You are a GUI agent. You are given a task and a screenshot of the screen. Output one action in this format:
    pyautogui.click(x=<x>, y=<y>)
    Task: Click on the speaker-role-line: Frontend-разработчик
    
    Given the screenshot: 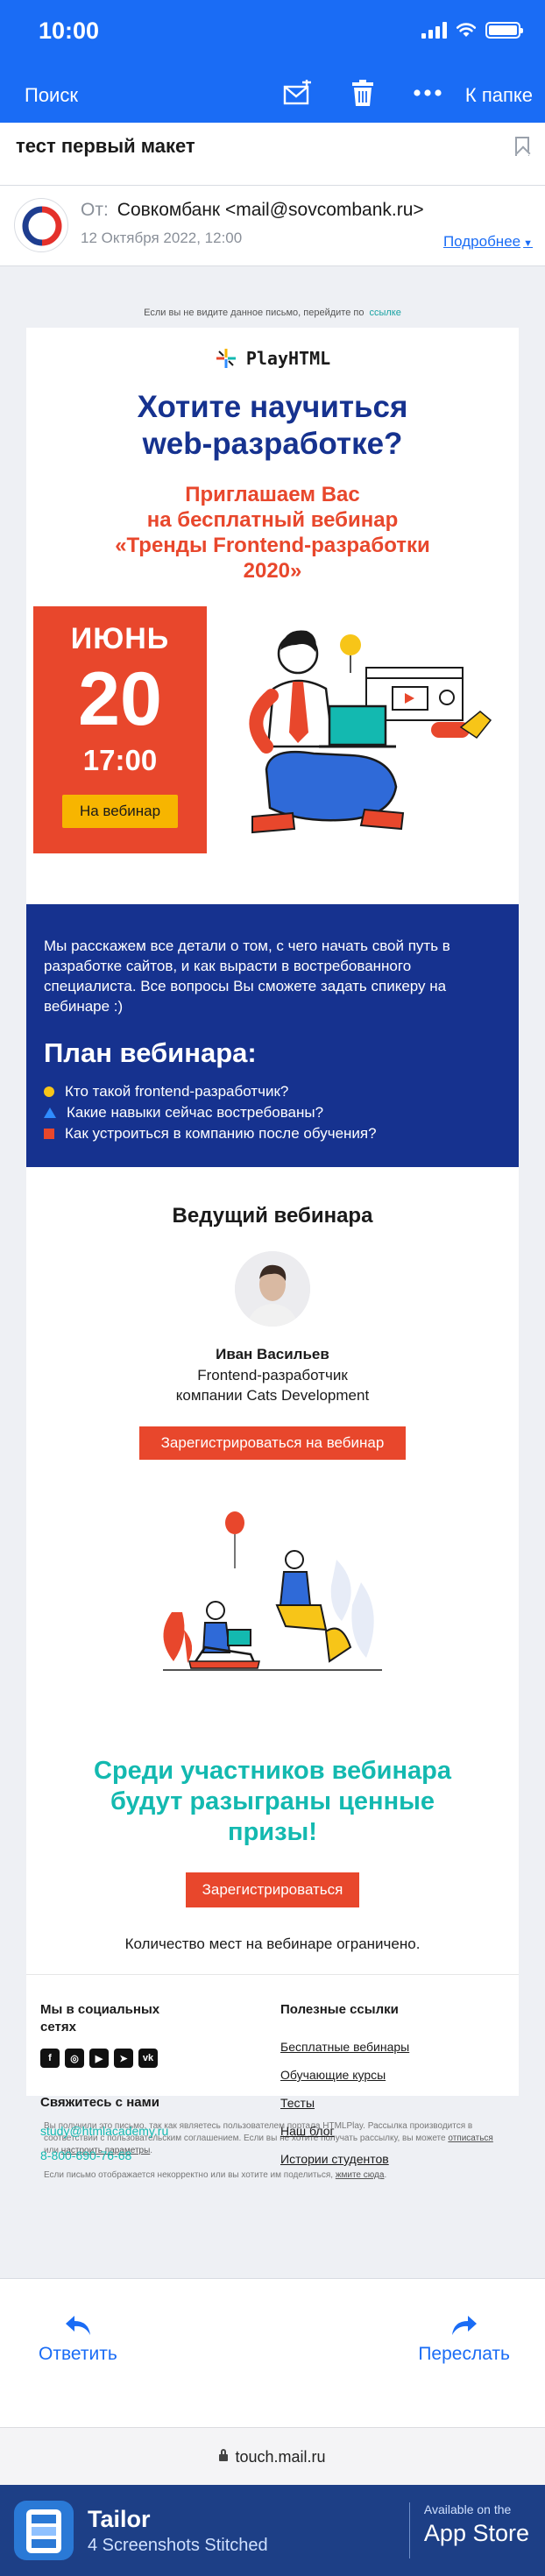 What is the action you would take?
    pyautogui.click(x=272, y=1375)
    